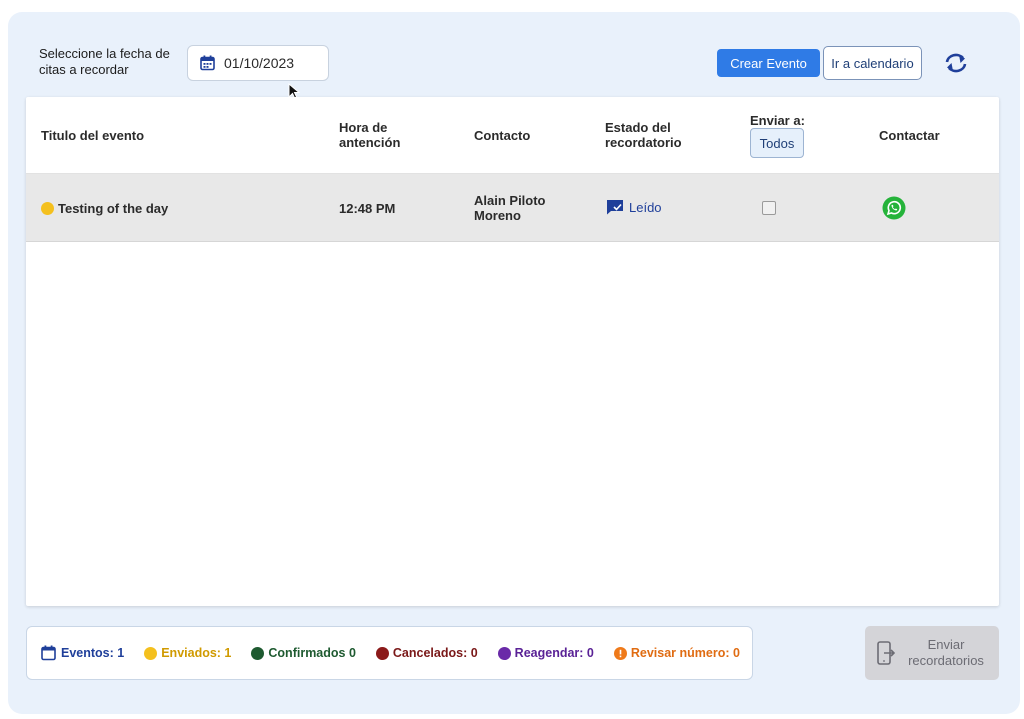 The height and width of the screenshot is (719, 1024). Describe the element at coordinates (909, 135) in the screenshot. I see `header-contact-action: Contactar` at that location.